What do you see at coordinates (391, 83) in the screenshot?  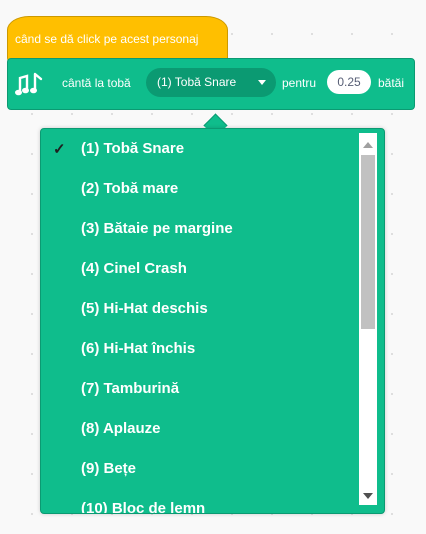 I see `beats-label: bătăi` at bounding box center [391, 83].